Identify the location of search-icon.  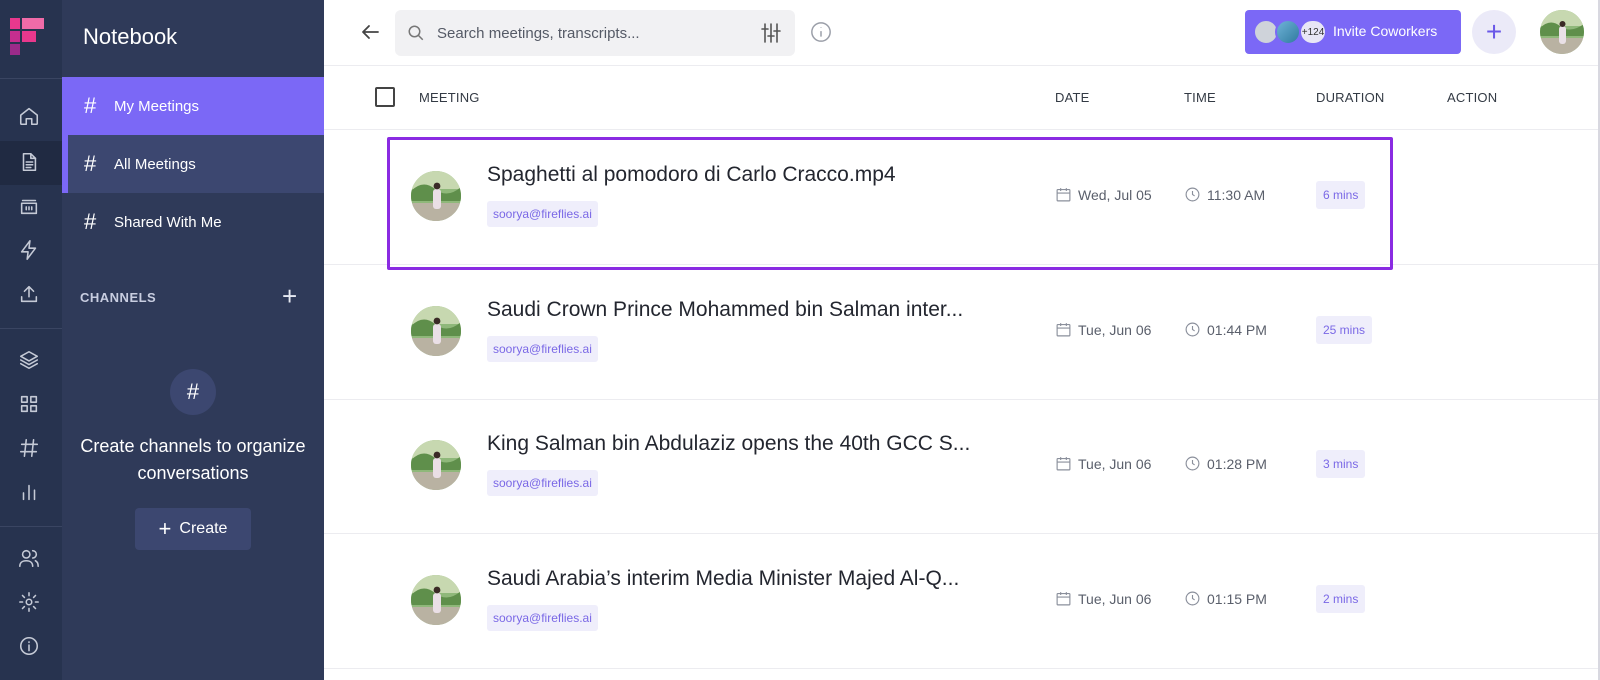
(416, 33).